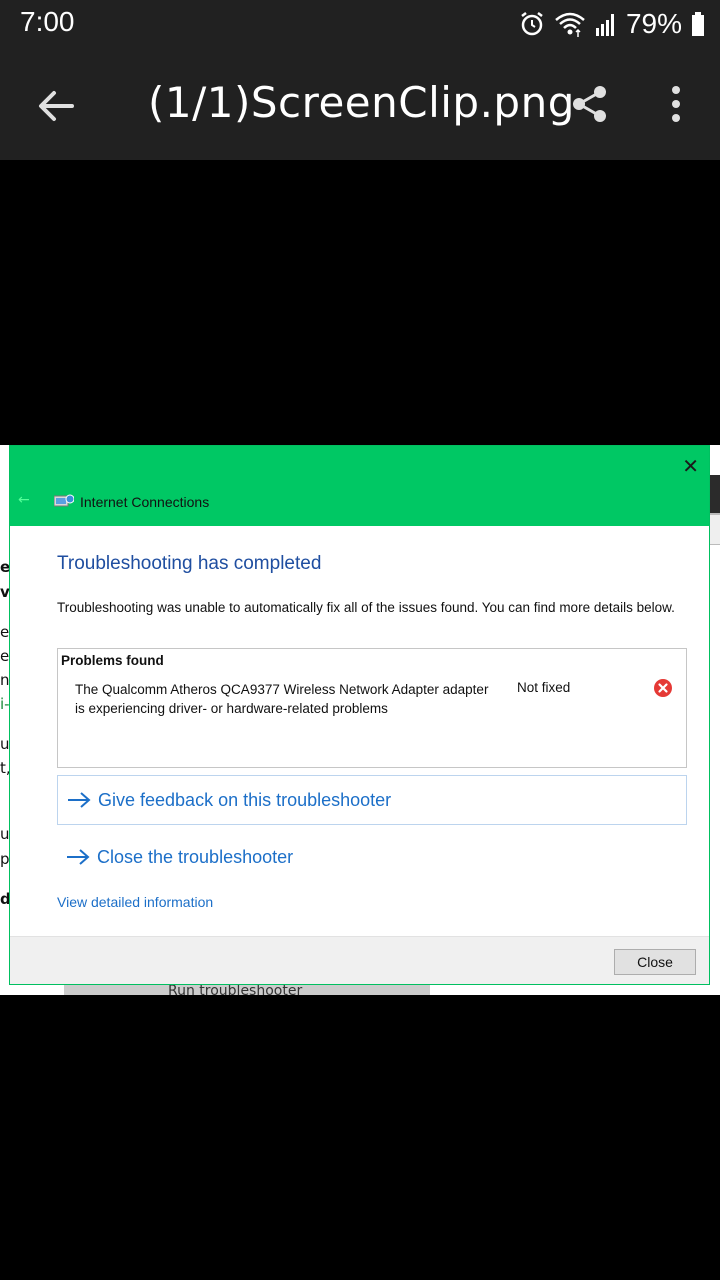  I want to click on alarm-icon, so click(532, 24).